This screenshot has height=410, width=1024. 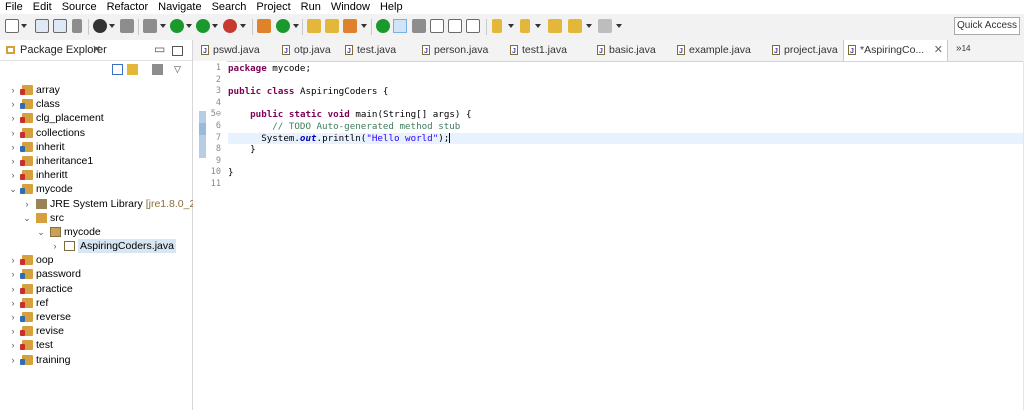 What do you see at coordinates (132, 69) in the screenshot?
I see `link-with-editor-icon` at bounding box center [132, 69].